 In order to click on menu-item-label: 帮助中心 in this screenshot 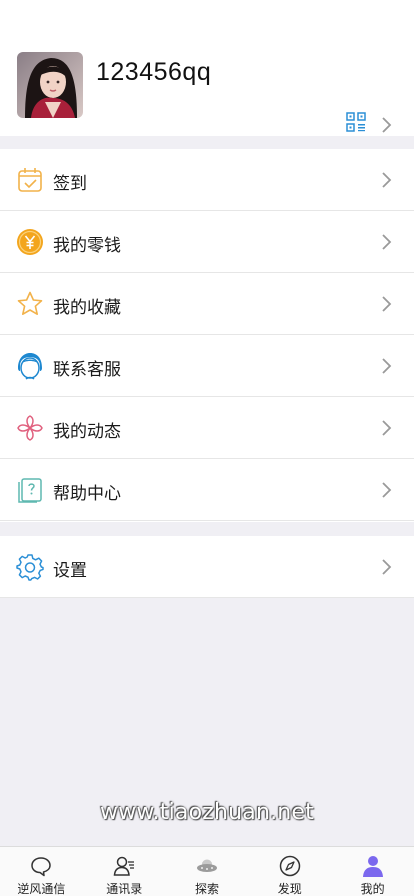, I will do `click(87, 493)`.